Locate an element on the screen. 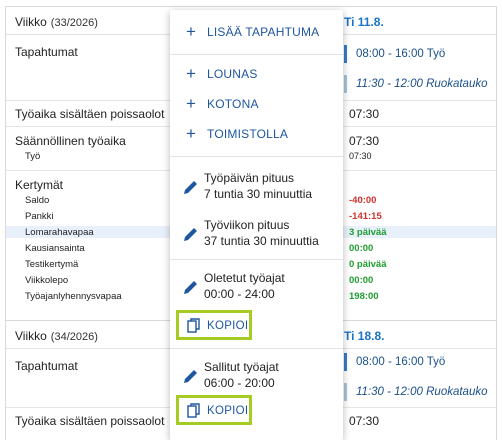  accrual-value-pankki: -141:15 is located at coordinates (365, 216).